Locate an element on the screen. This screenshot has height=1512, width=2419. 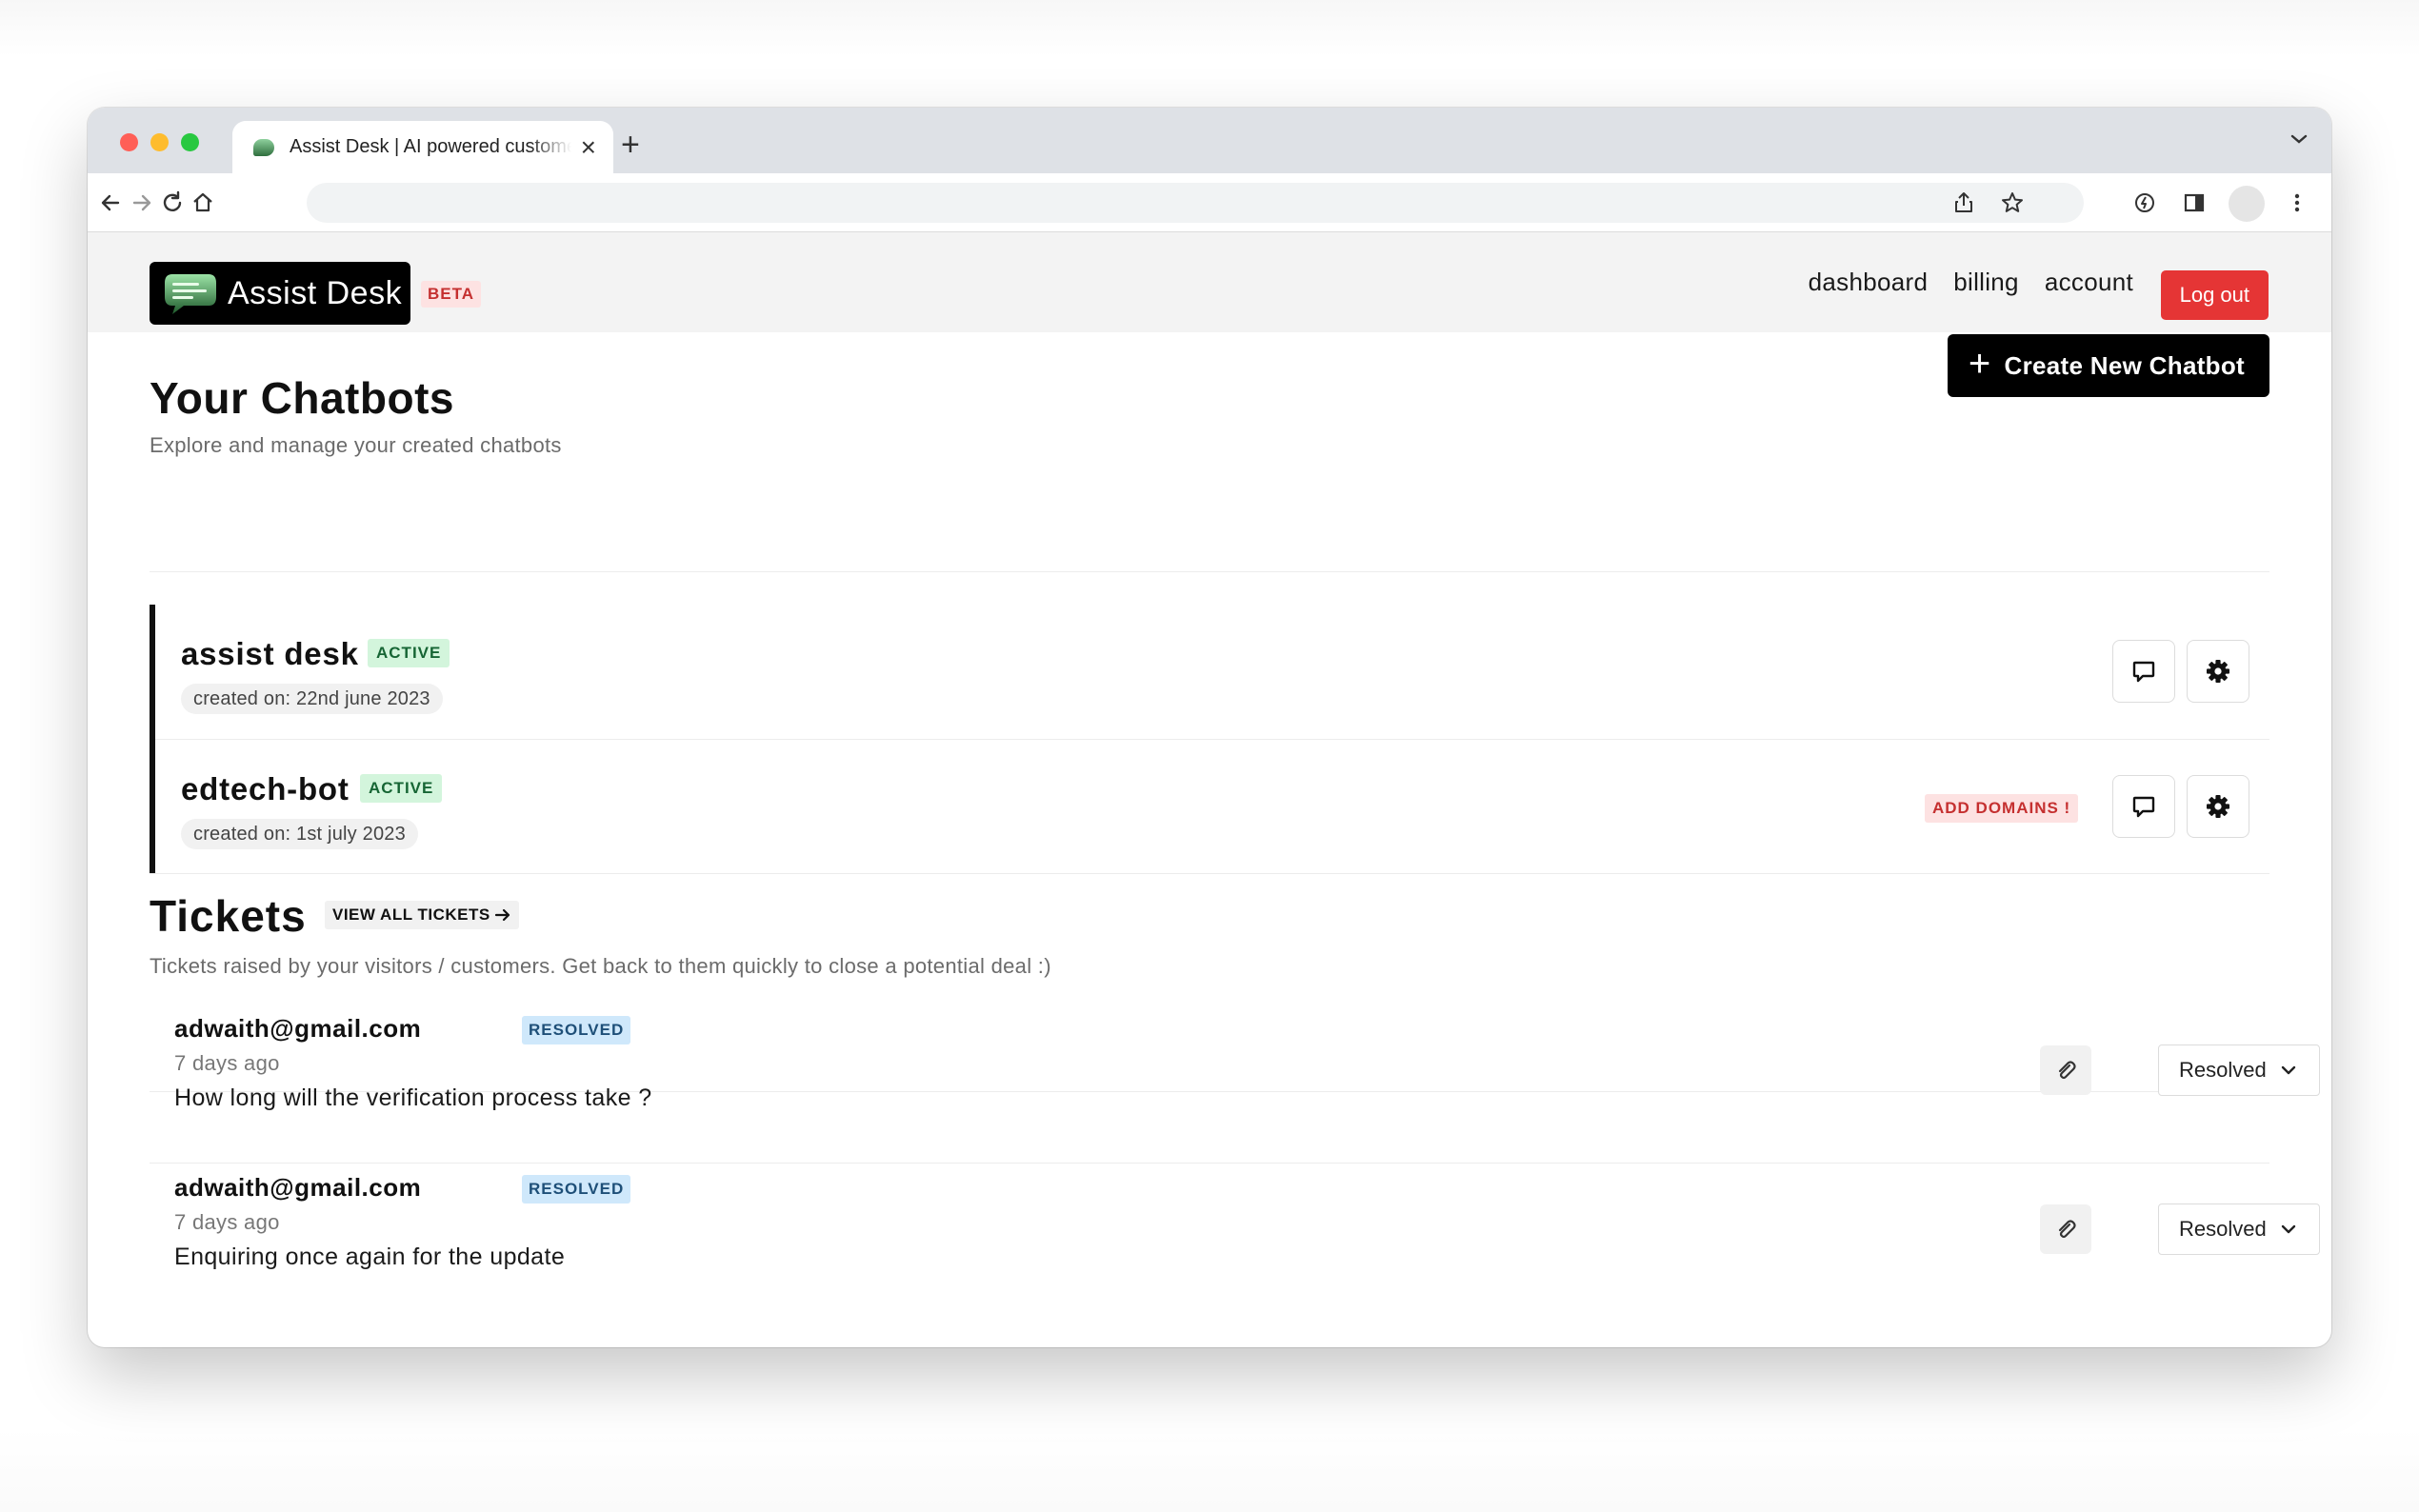
create-new-chatbot-button: + Create New Chatbot is located at coordinates (2108, 365).